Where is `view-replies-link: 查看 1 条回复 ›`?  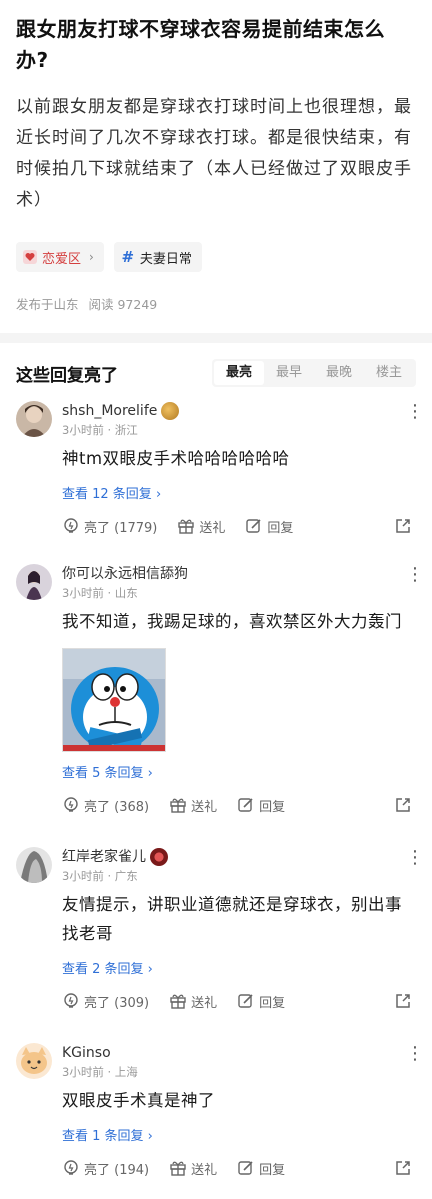
view-replies-link: 查看 1 条回复 › is located at coordinates (239, 1134).